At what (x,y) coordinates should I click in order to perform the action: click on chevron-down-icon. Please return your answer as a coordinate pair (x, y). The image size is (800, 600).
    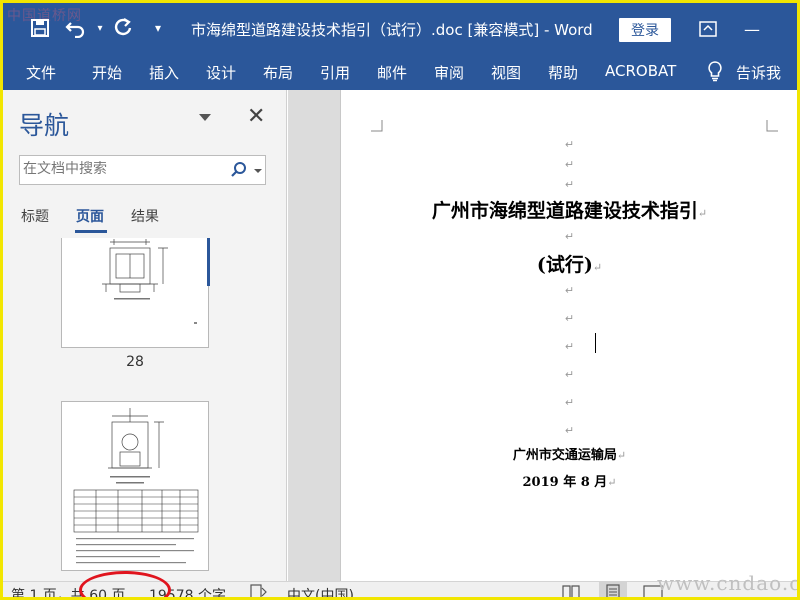
    Looking at the image, I should click on (205, 117).